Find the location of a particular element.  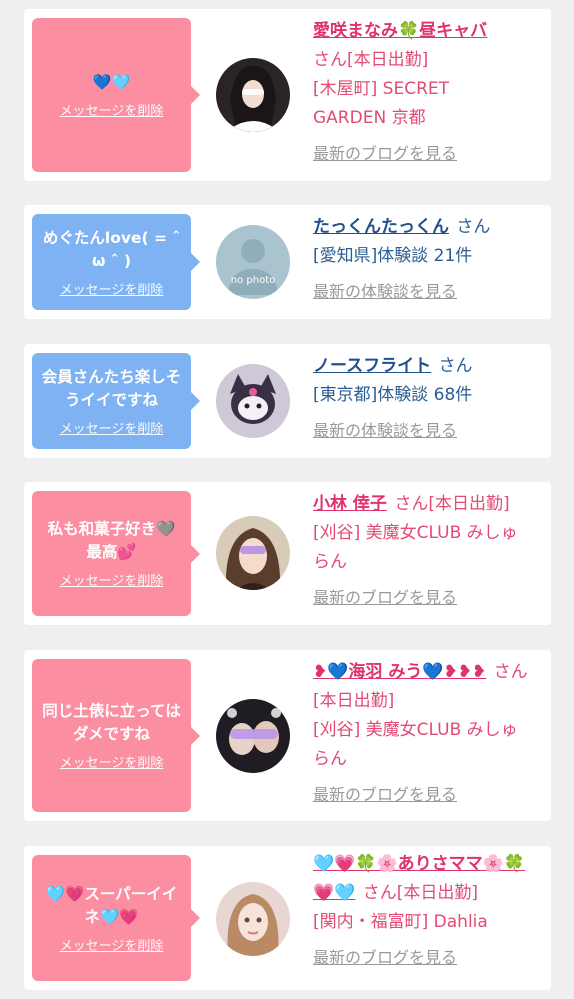

message-text: 🩵💗スーパーイイネ🩵💗 is located at coordinates (111, 905).